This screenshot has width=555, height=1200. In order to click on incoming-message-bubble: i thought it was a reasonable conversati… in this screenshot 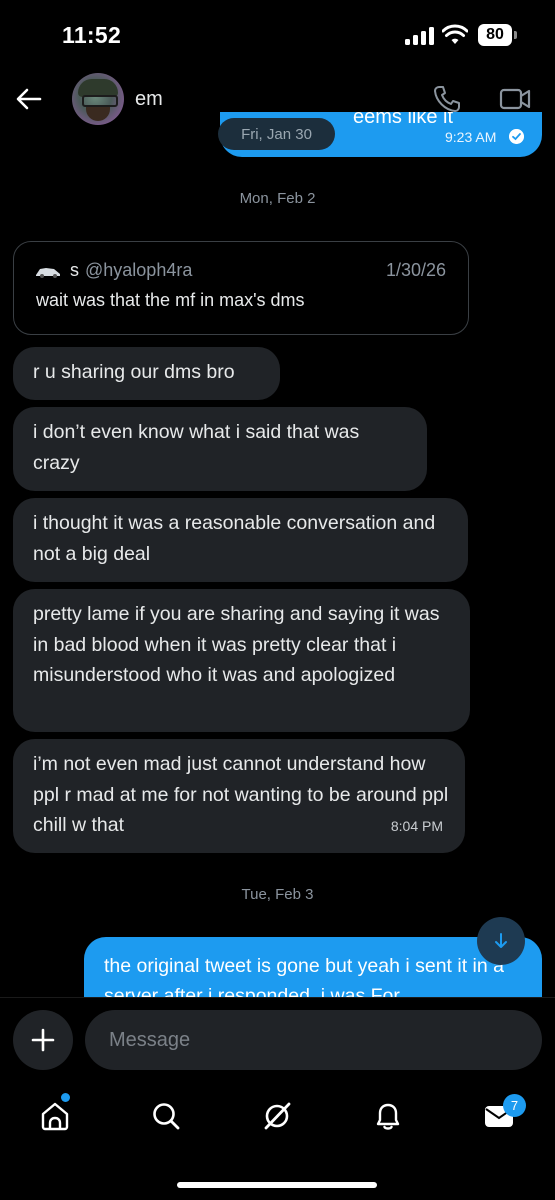, I will do `click(240, 540)`.